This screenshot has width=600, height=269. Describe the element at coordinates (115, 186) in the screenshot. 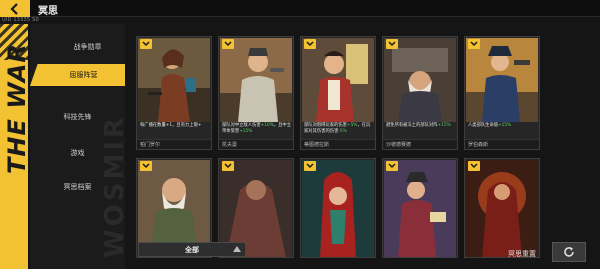

I see `watermark-text: WOSMIR` at that location.